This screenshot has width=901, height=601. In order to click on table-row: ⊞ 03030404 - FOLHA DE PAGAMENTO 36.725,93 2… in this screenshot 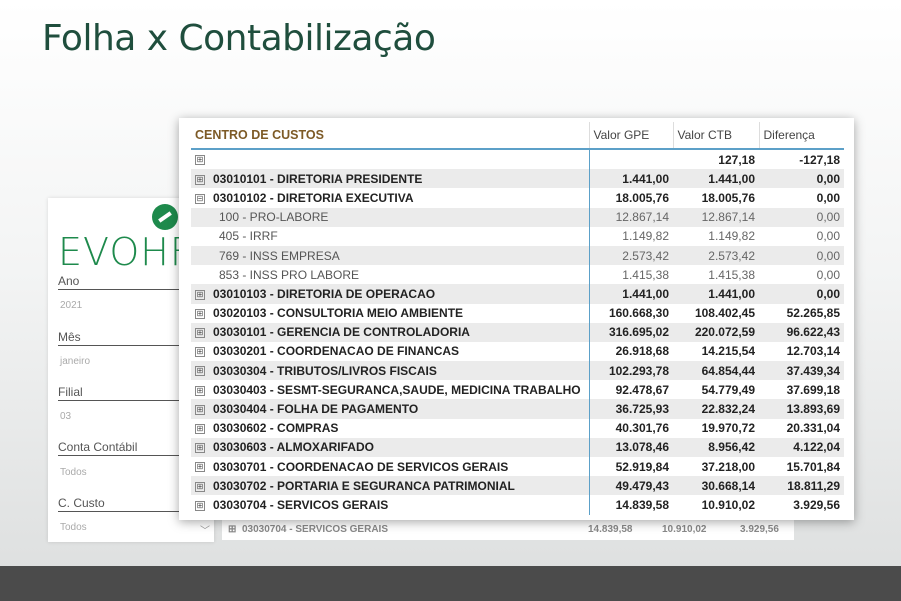, I will do `click(517, 409)`.